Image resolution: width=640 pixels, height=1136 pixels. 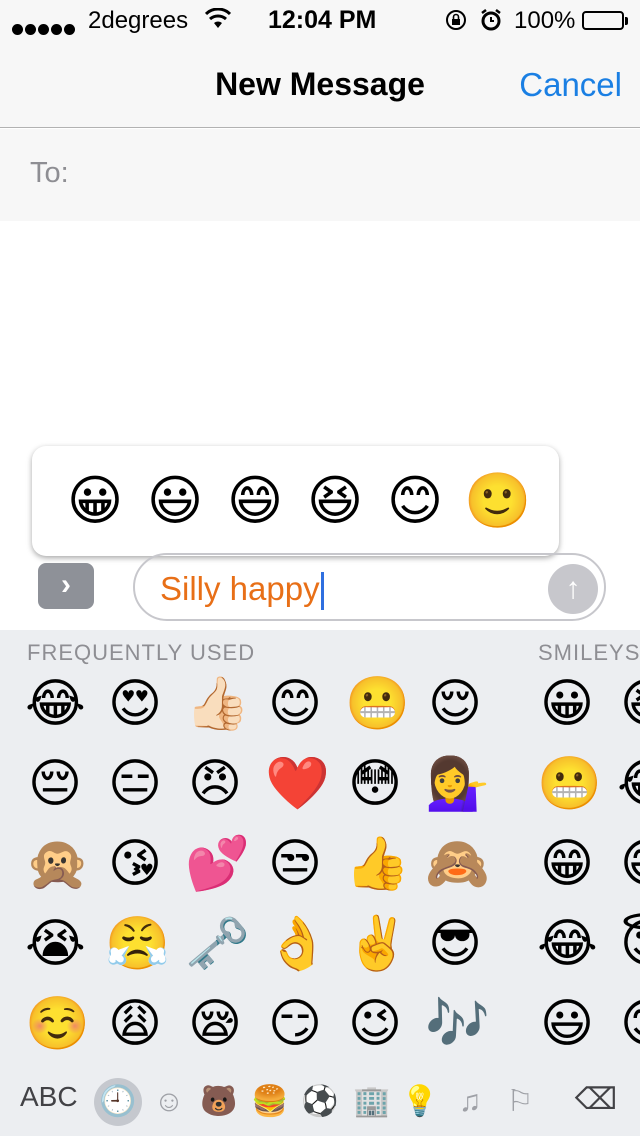 I want to click on emoji-suggestion-popup: 😀 😃 😄 😆 😊 🙂, so click(x=295, y=501).